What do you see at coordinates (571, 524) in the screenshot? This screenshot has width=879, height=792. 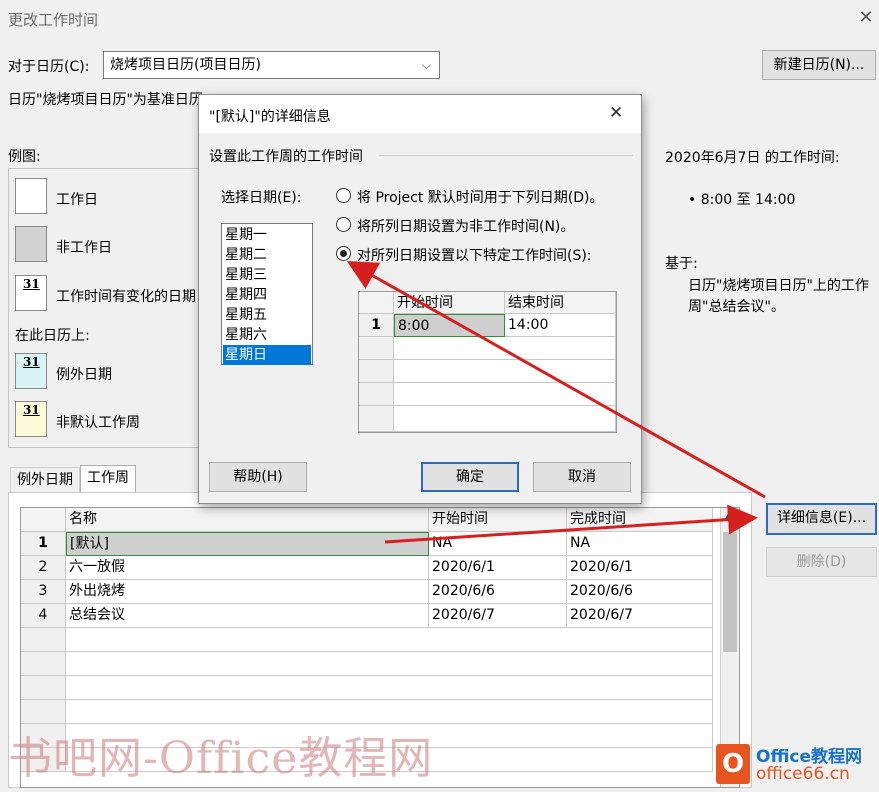 I see `arrow-to-details-button` at bounding box center [571, 524].